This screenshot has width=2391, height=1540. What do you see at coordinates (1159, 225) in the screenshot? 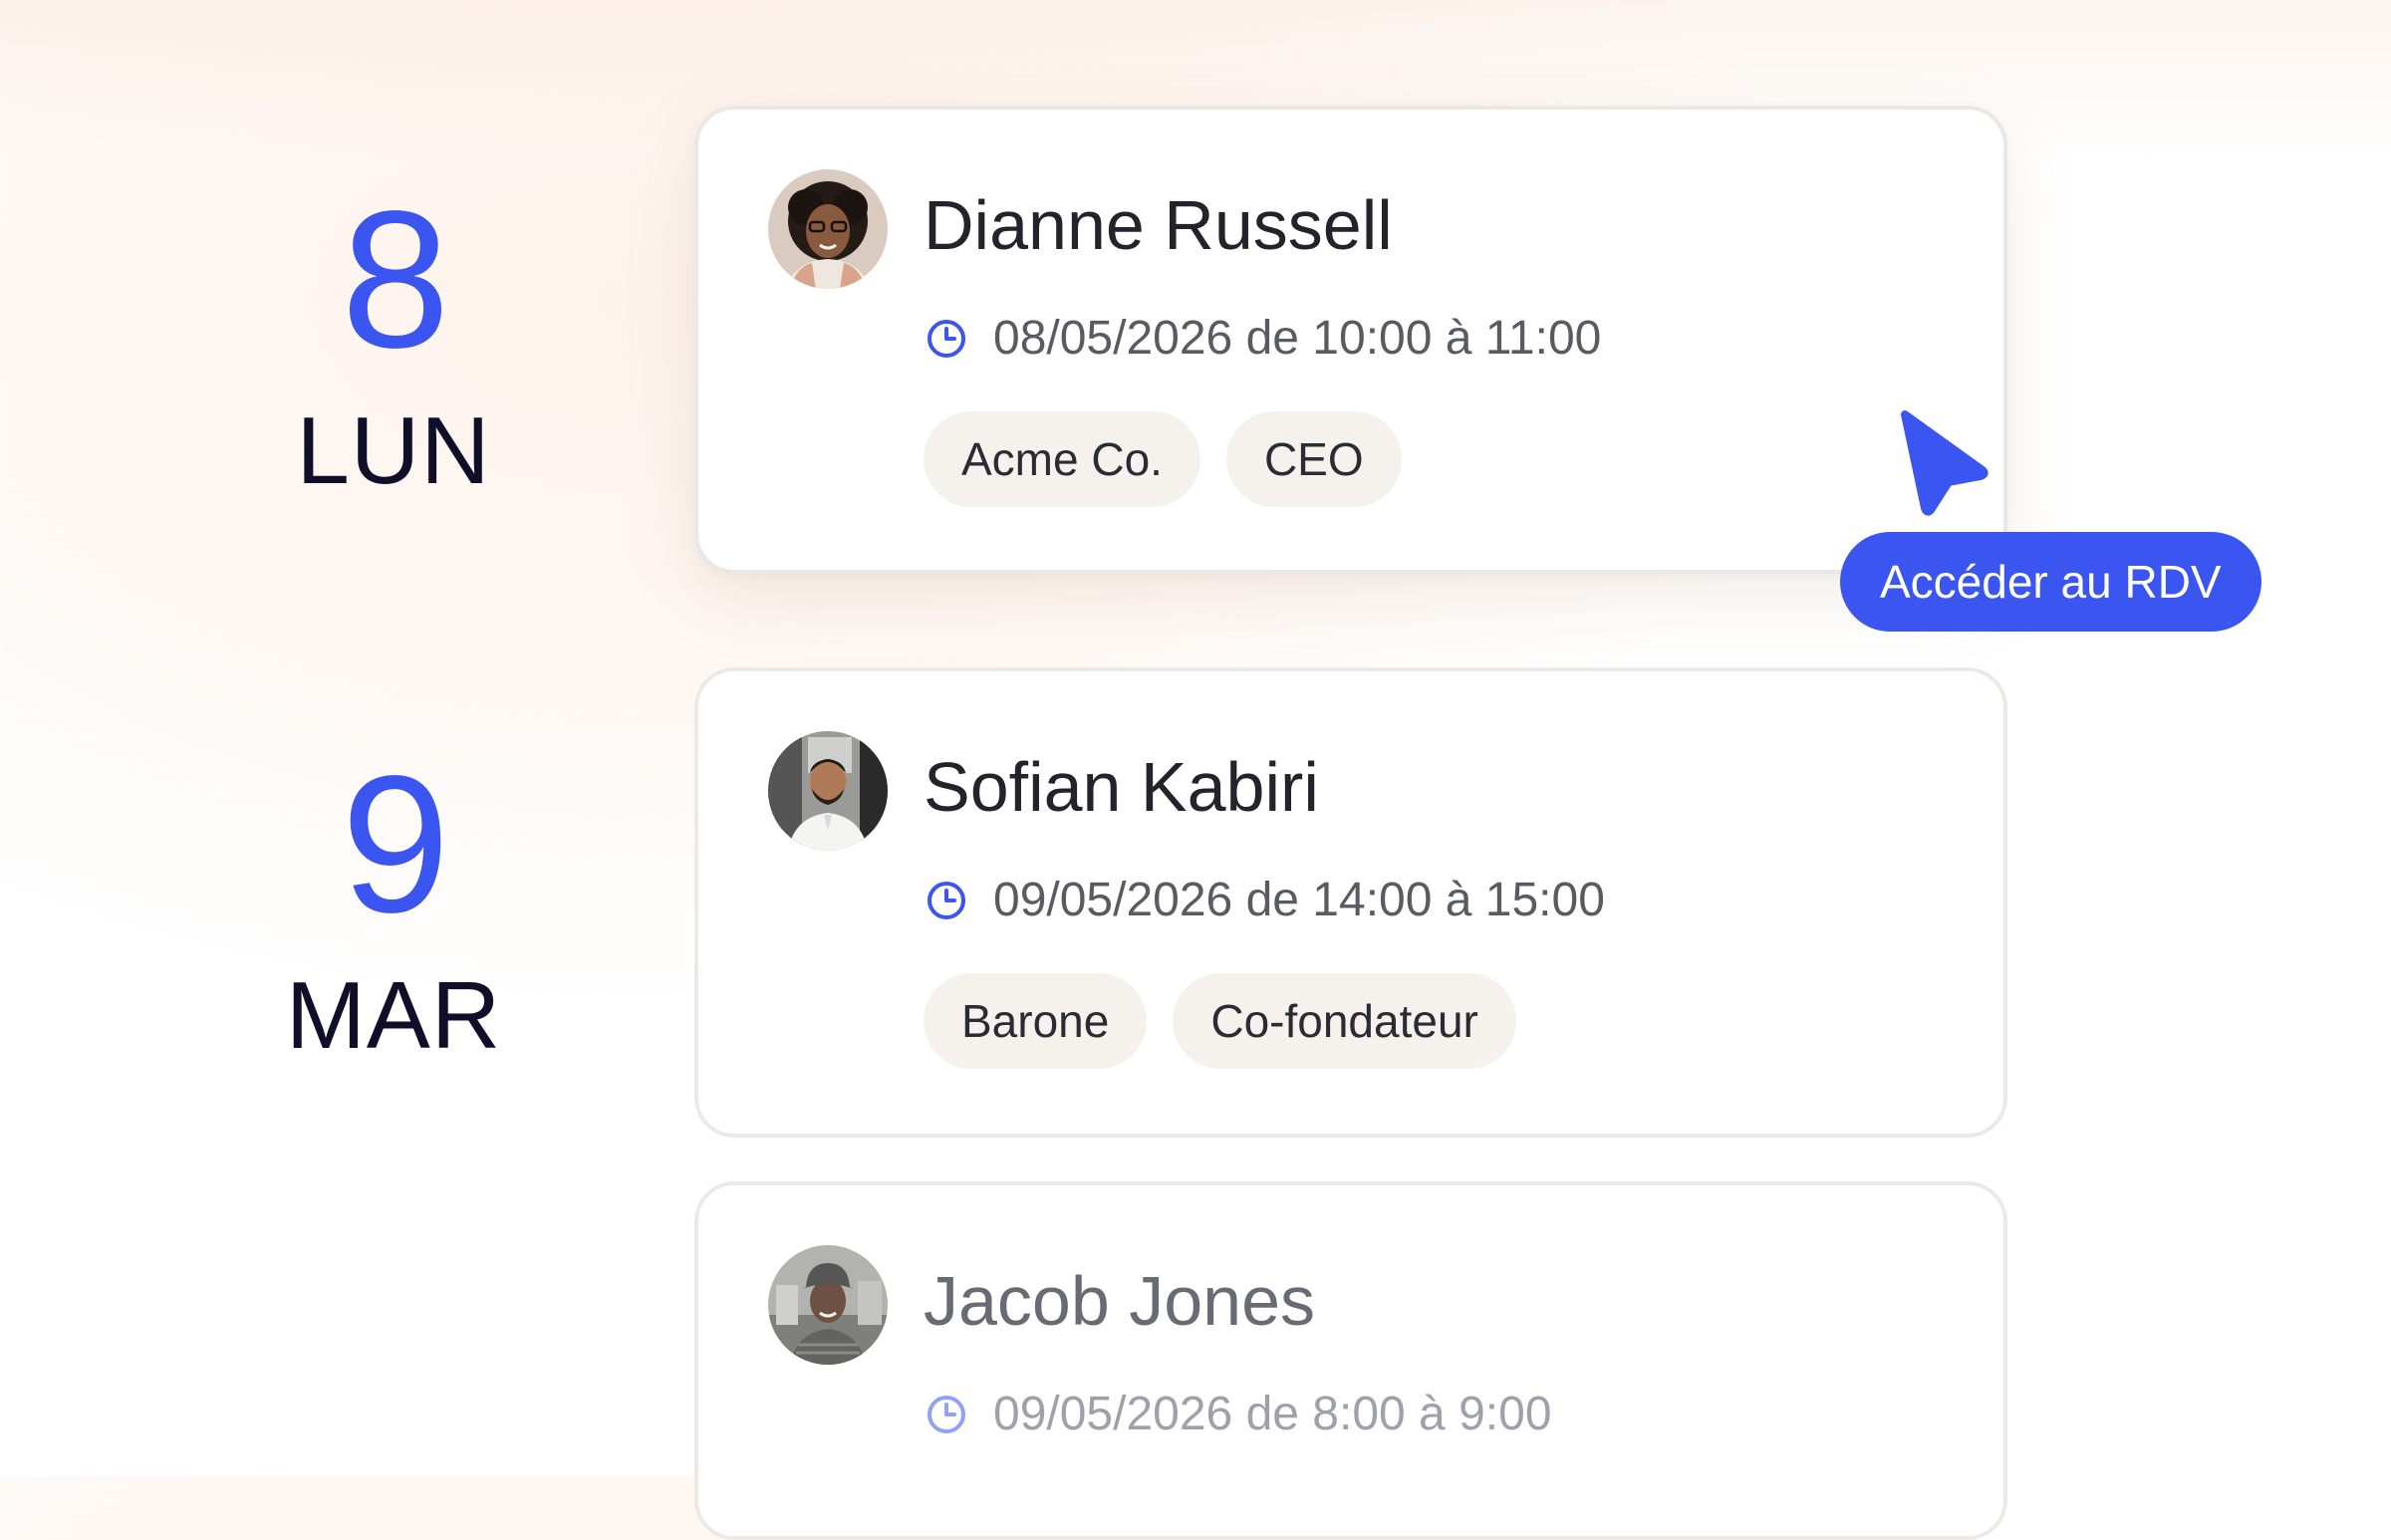
I see `attendee-name: Dianne Russell` at bounding box center [1159, 225].